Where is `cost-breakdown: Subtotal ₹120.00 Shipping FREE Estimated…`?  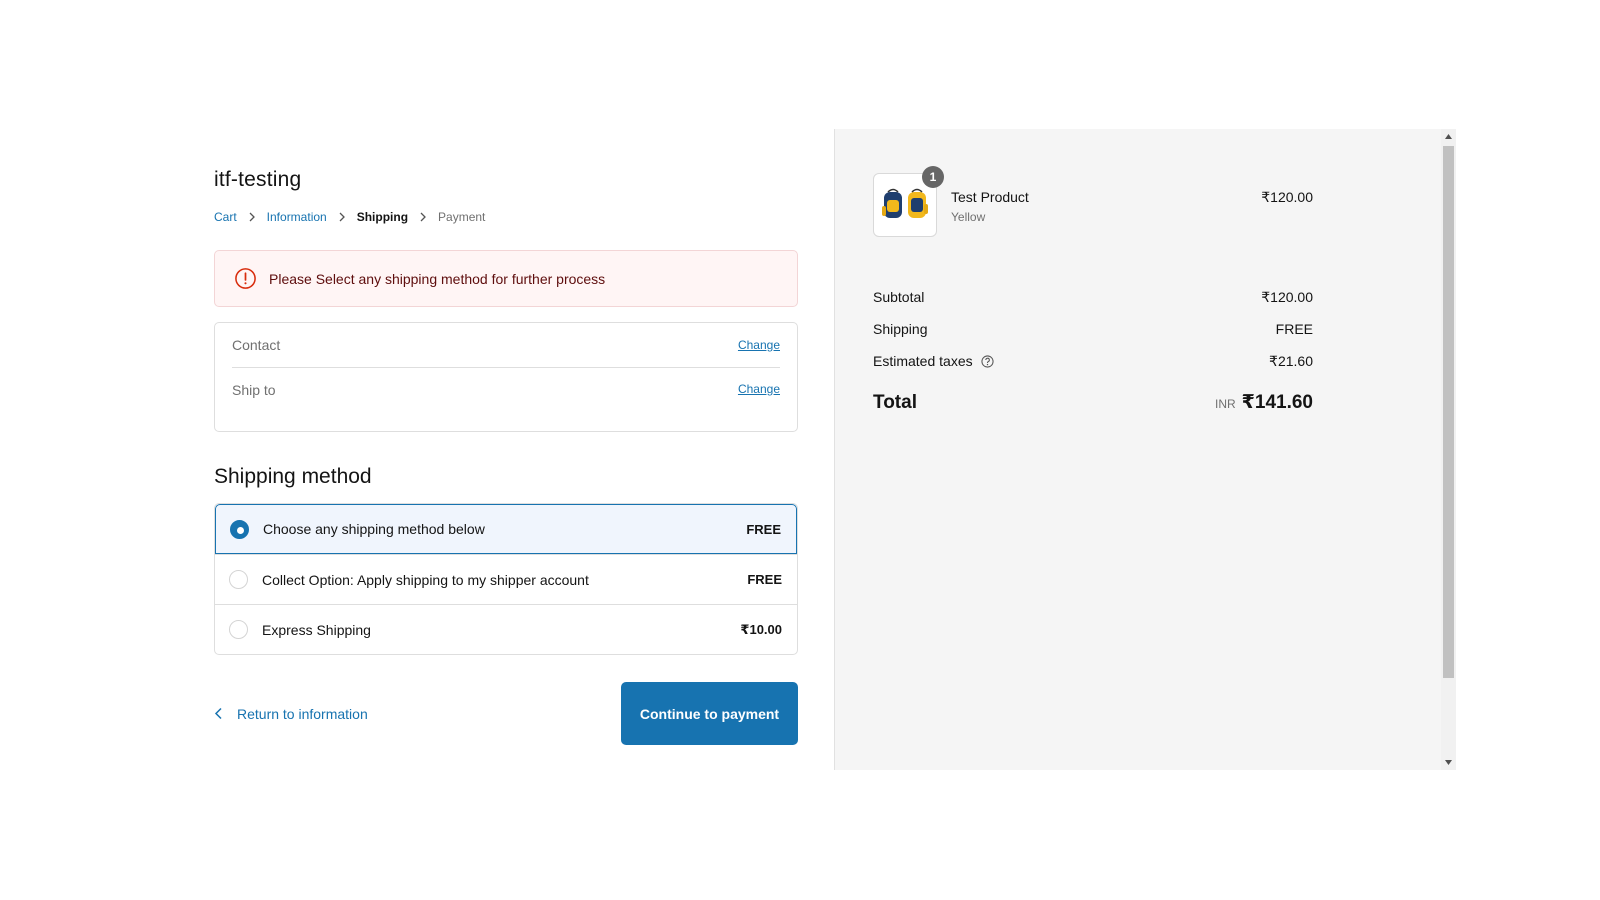 cost-breakdown: Subtotal ₹120.00 Shipping FREE Estimated… is located at coordinates (1093, 347).